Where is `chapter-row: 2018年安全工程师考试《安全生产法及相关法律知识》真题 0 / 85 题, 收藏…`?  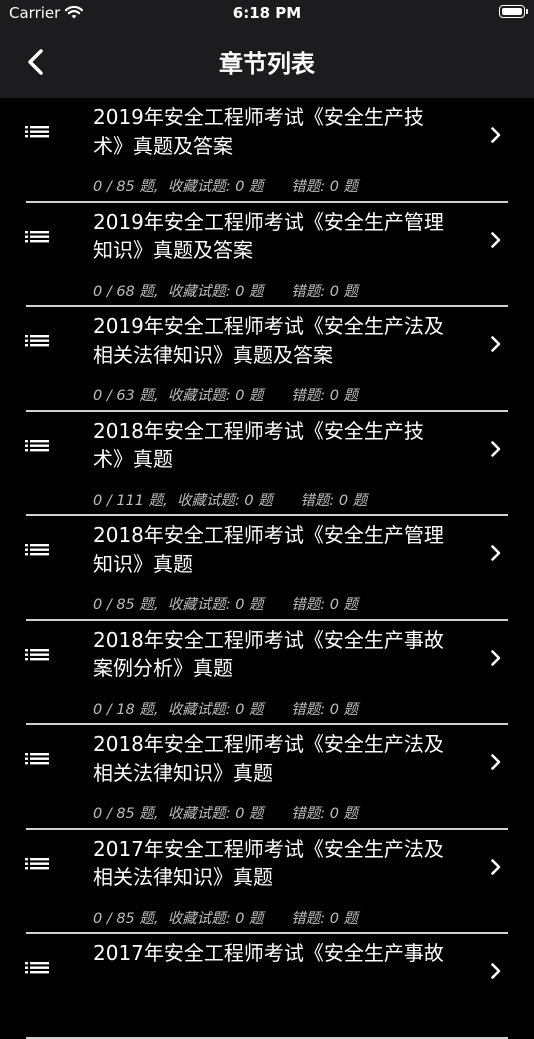
chapter-row: 2018年安全工程师考试《安全生产法及相关法律知识》真题 0 / 85 题, 收藏… is located at coordinates (267, 777).